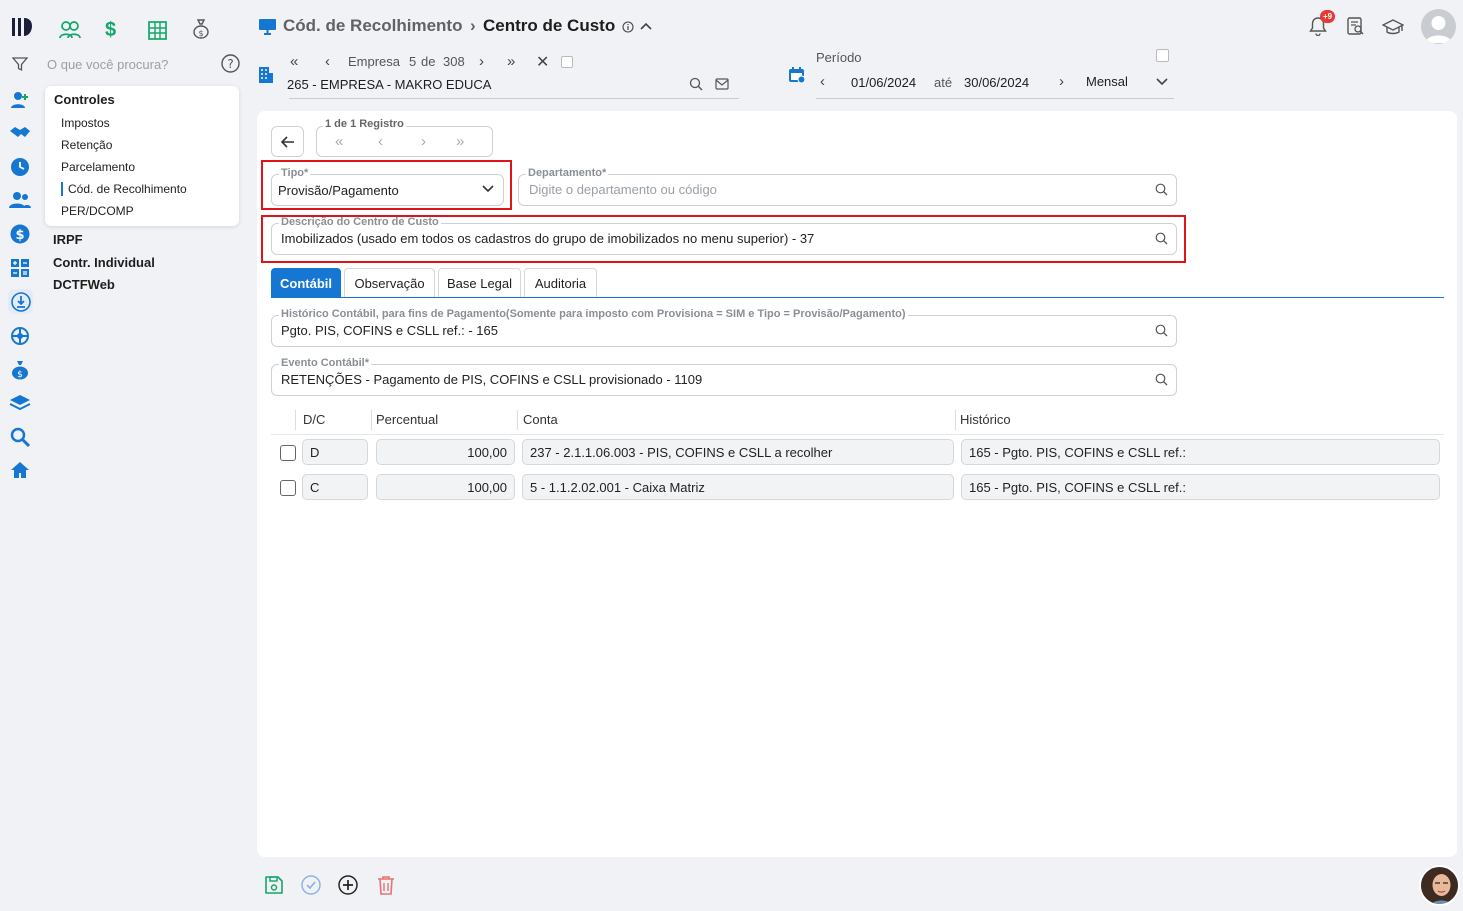  I want to click on menu-item-impostos: Impostos, so click(85, 123).